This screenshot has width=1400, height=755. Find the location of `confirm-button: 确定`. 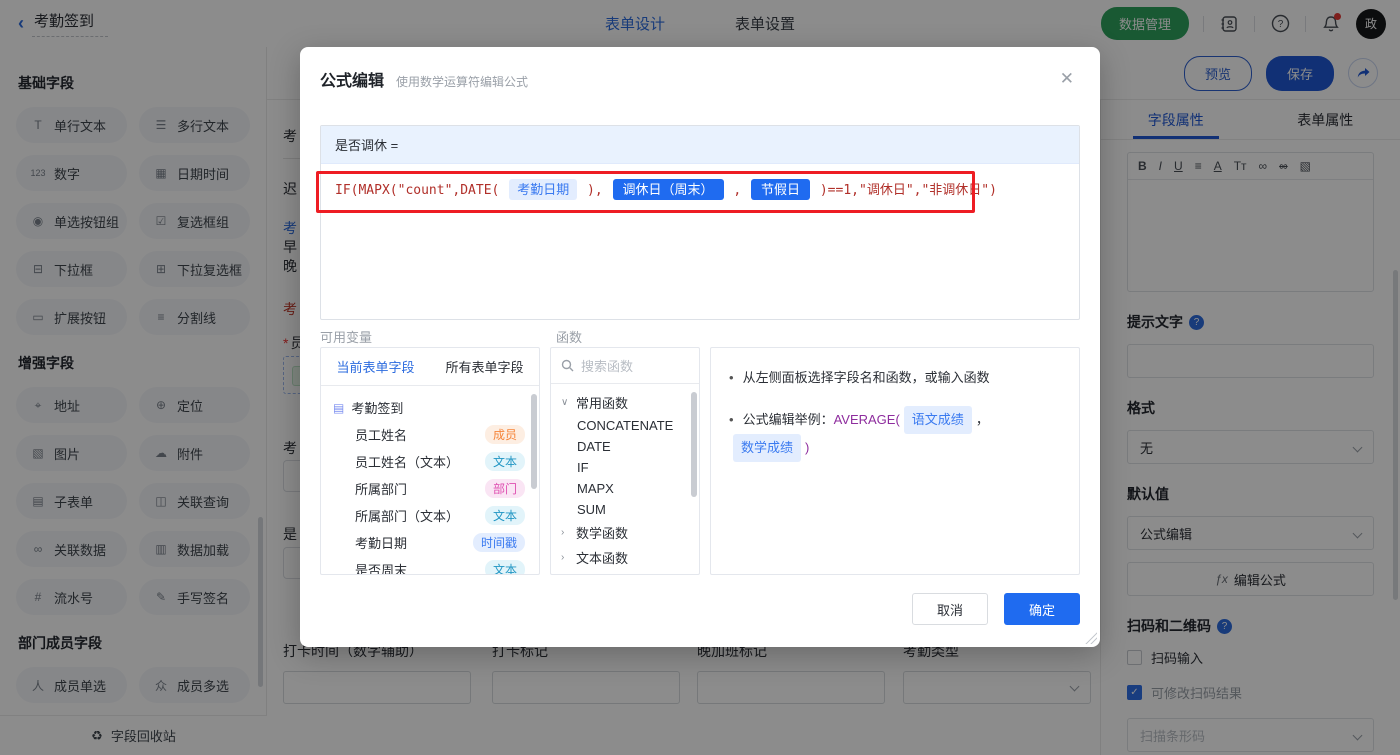

confirm-button: 确定 is located at coordinates (1042, 609).